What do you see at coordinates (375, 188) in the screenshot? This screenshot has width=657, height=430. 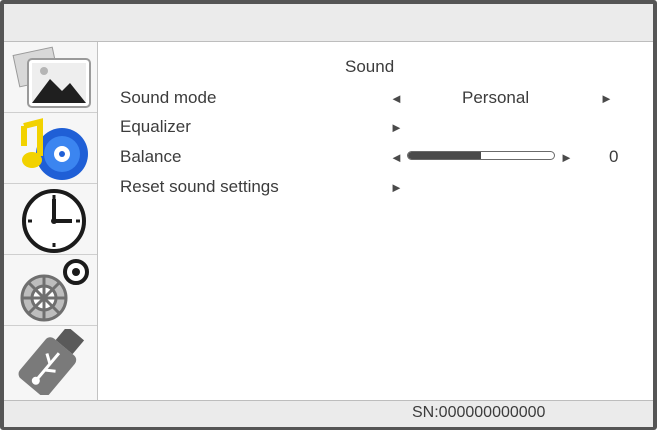 I see `menu-row-reset-sound: Reset sound settings ►` at bounding box center [375, 188].